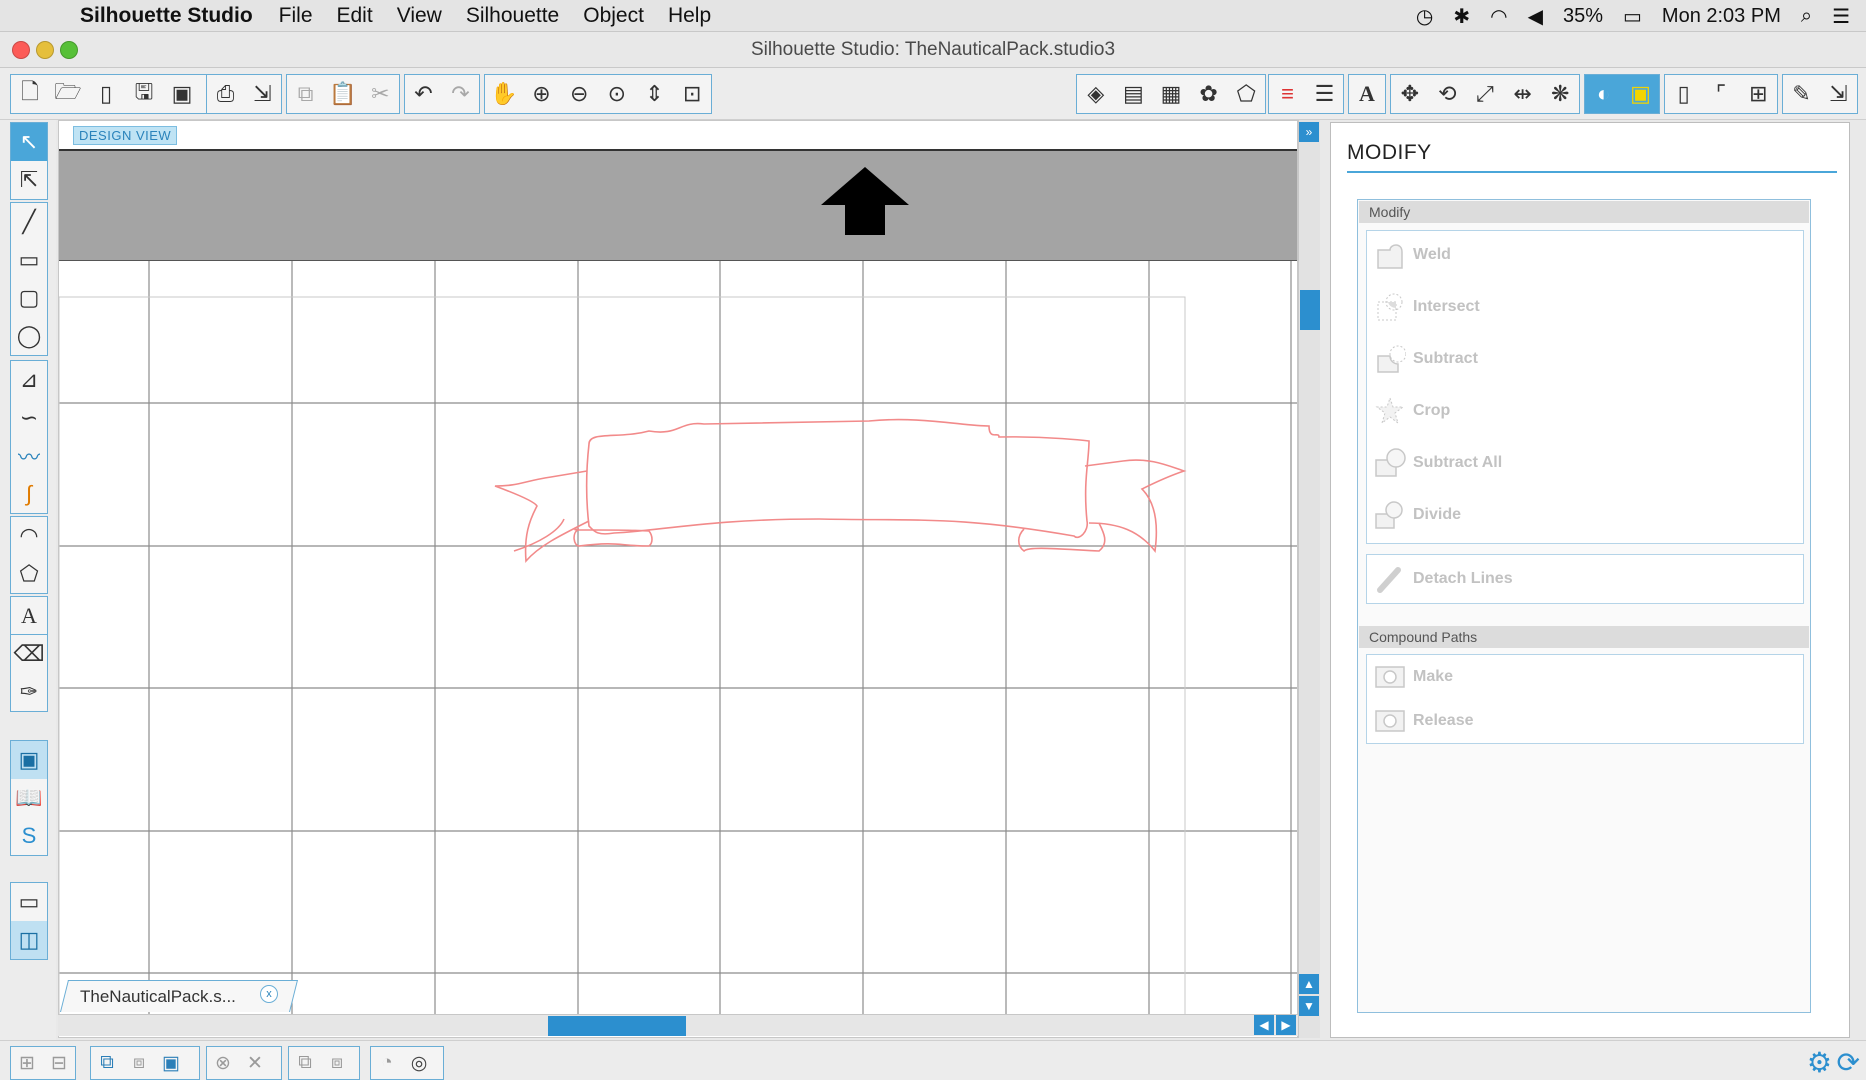  I want to click on copy-icon: ⧉, so click(305, 94).